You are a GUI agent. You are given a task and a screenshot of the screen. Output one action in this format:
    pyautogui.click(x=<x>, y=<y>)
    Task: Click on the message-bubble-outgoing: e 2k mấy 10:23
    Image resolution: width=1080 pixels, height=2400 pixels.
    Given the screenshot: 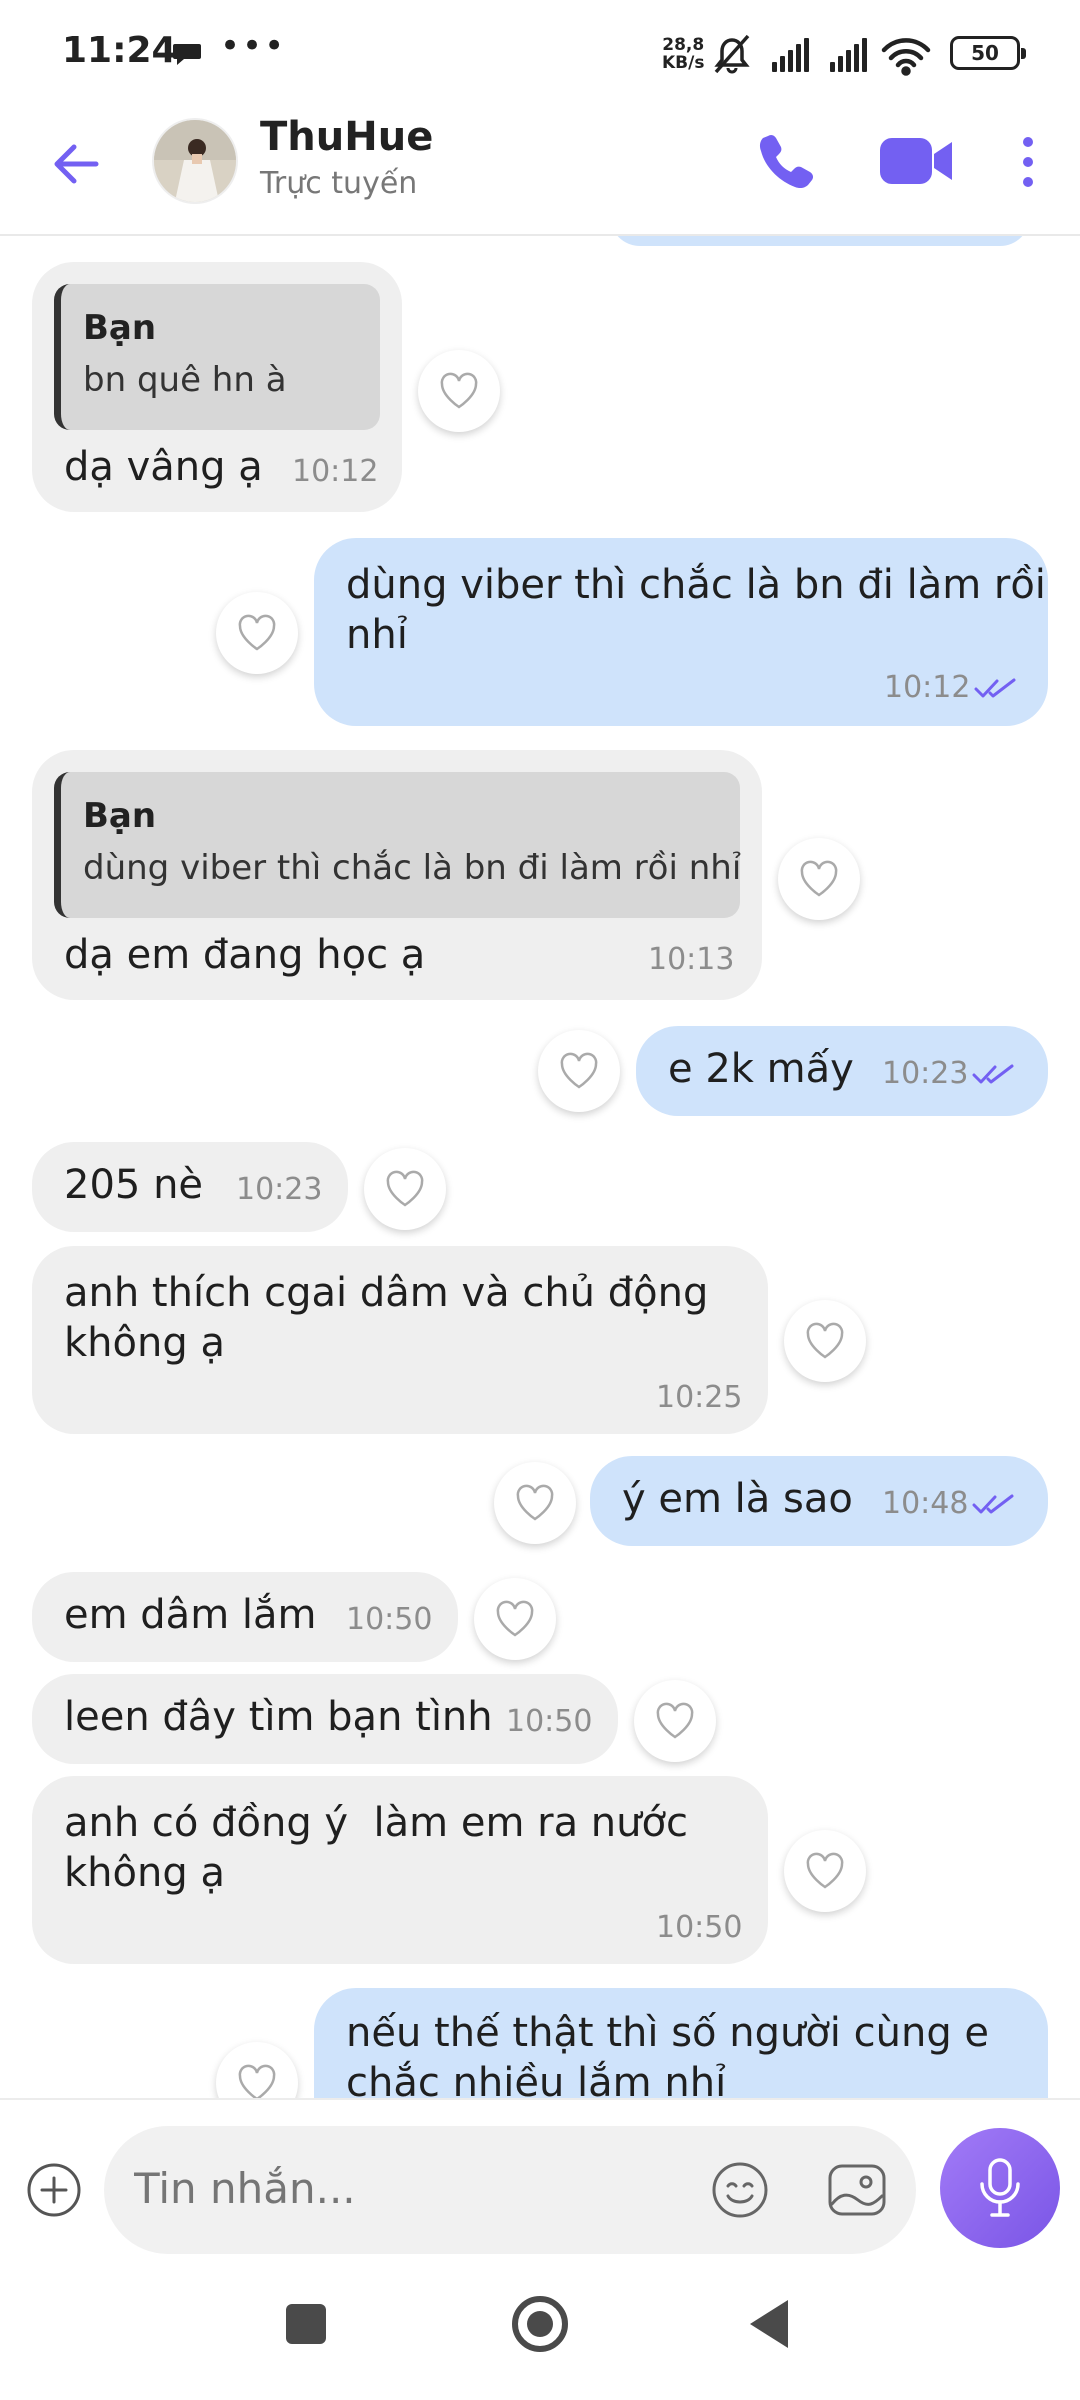 What is the action you would take?
    pyautogui.click(x=842, y=1071)
    